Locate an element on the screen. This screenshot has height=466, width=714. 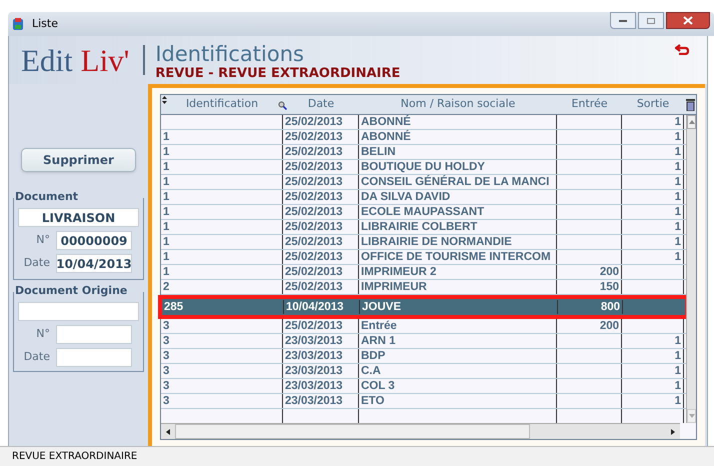
table-row: 3 25/02/2013 Entrée 200 is located at coordinates (423, 326).